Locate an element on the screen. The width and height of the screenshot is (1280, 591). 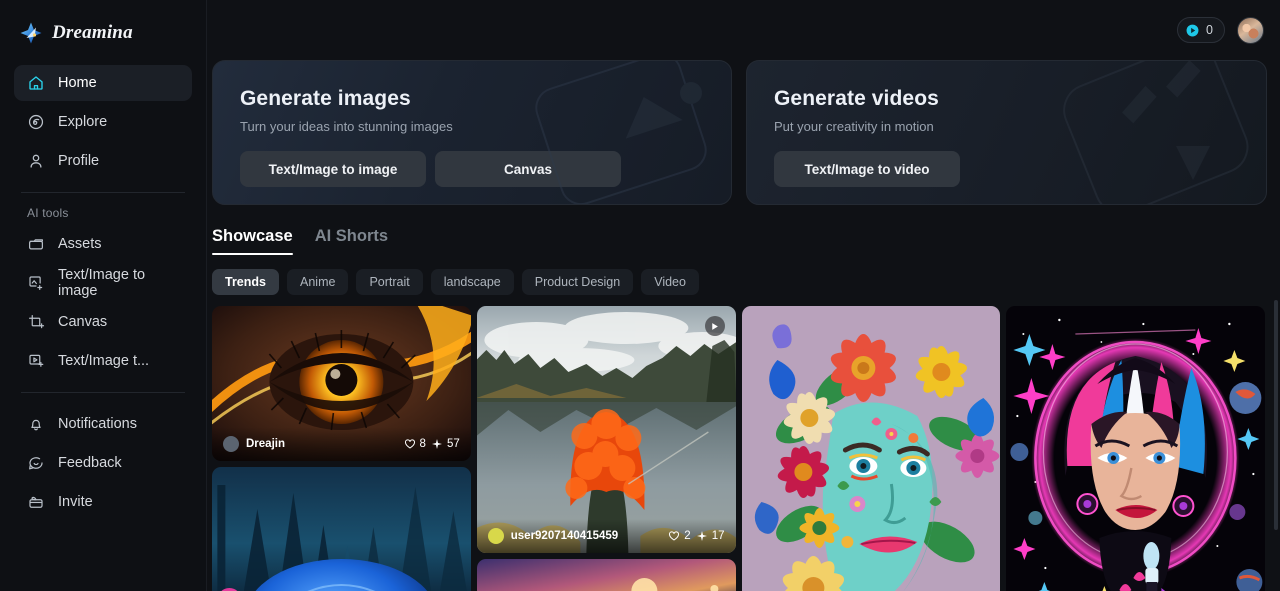
video-generate-icon is located at coordinates (36, 361).